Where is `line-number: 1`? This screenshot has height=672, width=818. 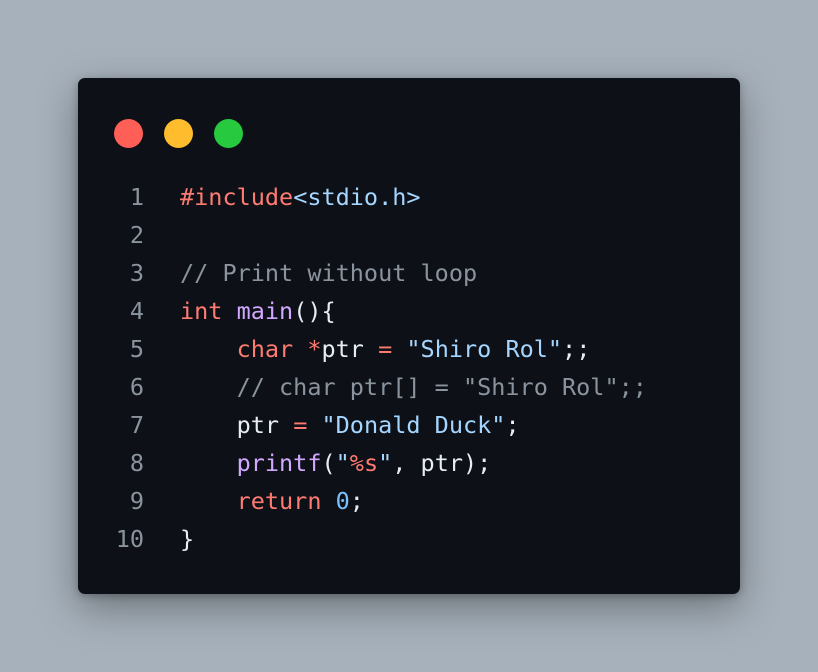
line-number: 1 is located at coordinates (136, 197).